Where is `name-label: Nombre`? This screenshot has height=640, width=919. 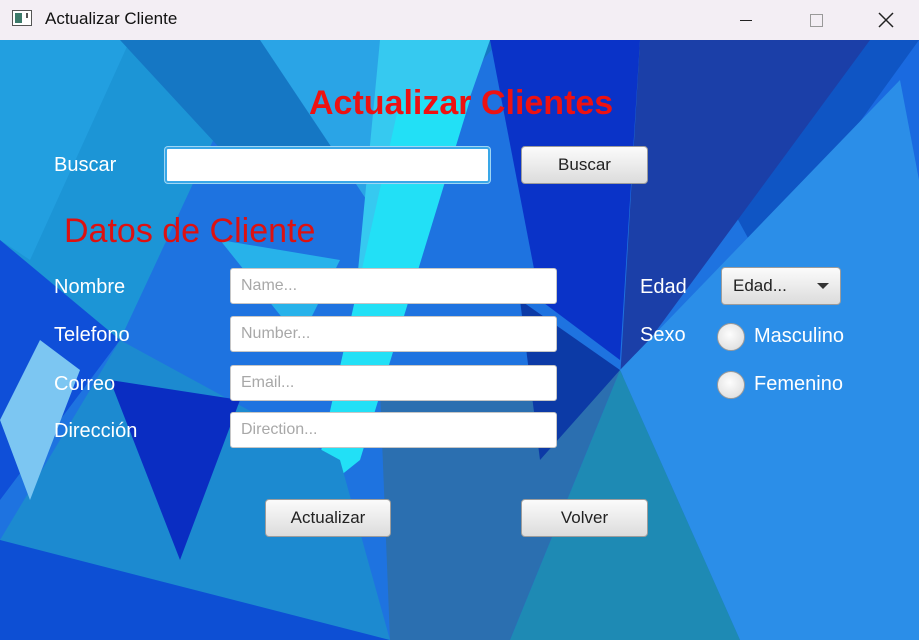
name-label: Nombre is located at coordinates (90, 287).